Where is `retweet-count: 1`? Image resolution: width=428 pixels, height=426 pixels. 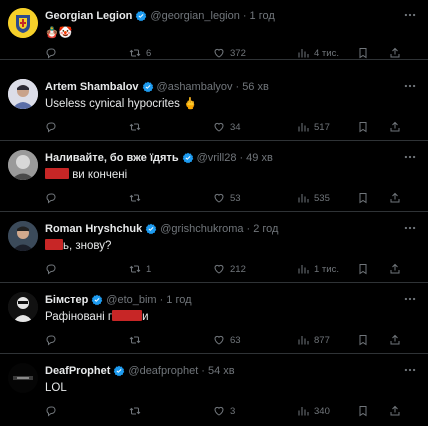
retweet-count: 1 is located at coordinates (149, 269).